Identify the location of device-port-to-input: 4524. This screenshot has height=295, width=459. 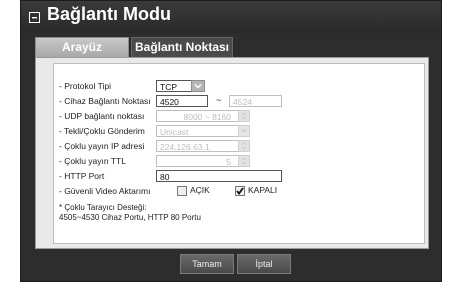
(255, 101).